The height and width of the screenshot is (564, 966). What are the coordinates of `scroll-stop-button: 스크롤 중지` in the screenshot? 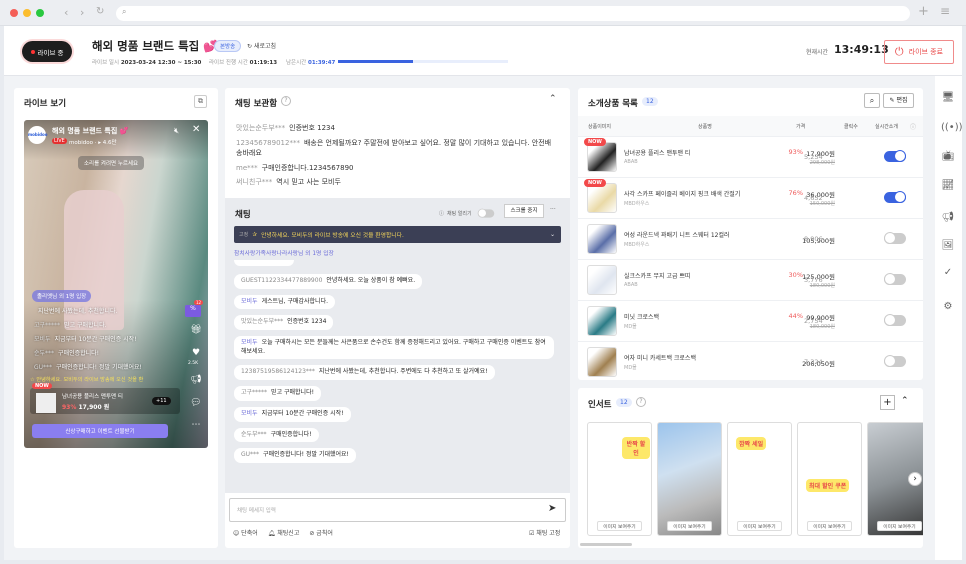 It's located at (524, 211).